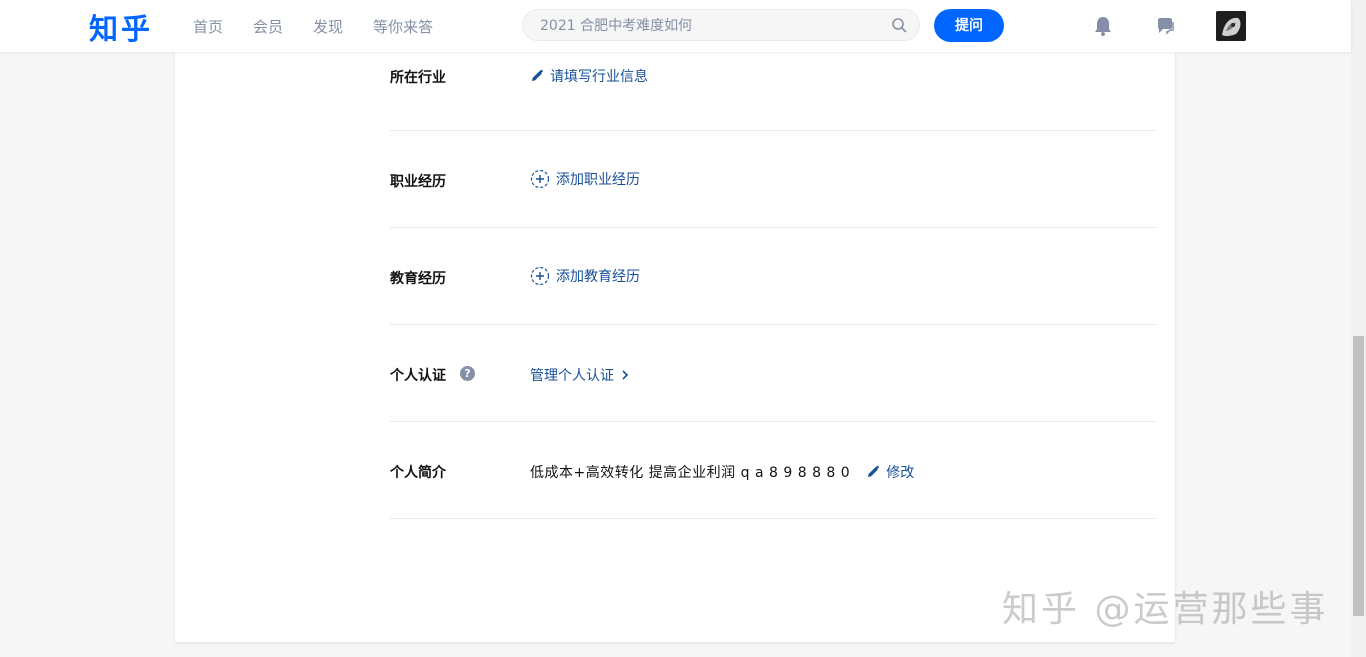 This screenshot has height=657, width=1366. I want to click on bell-icon, so click(1103, 26).